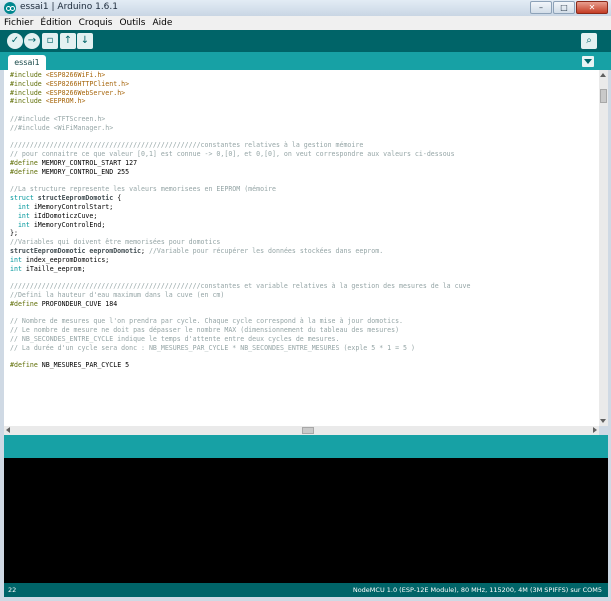 This screenshot has height=601, width=611. I want to click on code-token: iMemoryControlStart;, so click(73, 206).